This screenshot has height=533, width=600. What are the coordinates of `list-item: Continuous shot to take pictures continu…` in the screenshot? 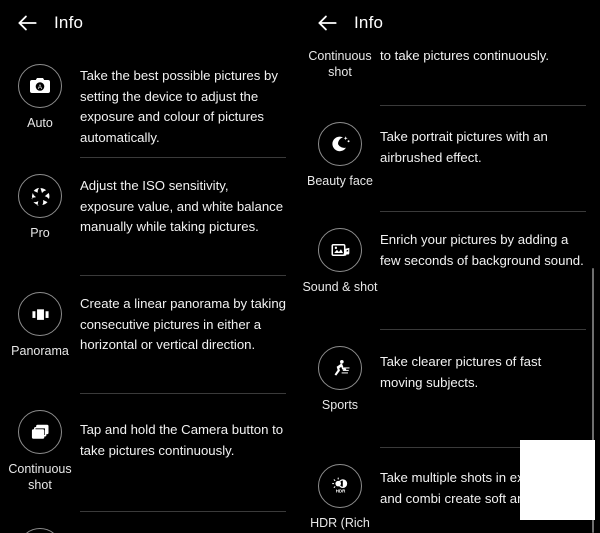 It's located at (450, 76).